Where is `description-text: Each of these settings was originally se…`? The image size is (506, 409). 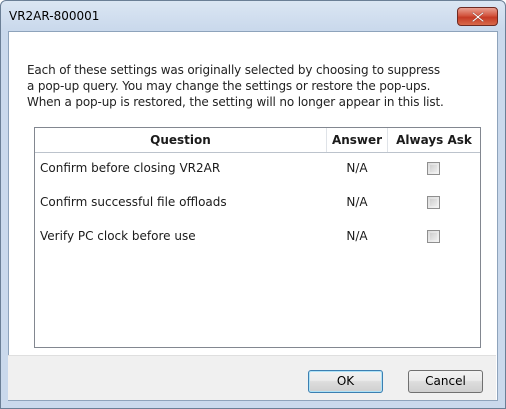
description-text: Each of these settings was originally se… is located at coordinates (258, 86).